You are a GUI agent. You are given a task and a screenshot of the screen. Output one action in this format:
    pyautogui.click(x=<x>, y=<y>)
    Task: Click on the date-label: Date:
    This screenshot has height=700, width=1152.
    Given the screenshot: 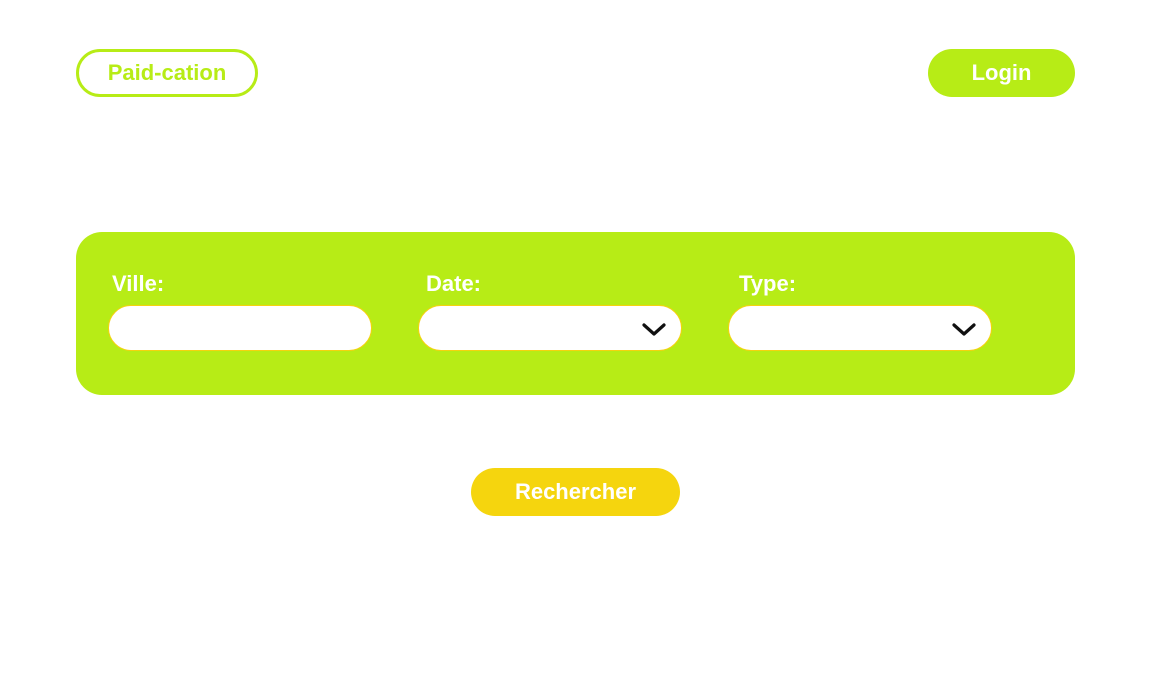 What is the action you would take?
    pyautogui.click(x=454, y=283)
    